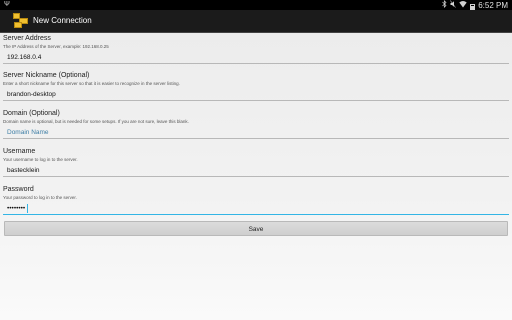  I want to click on text-cursor, so click(27, 208).